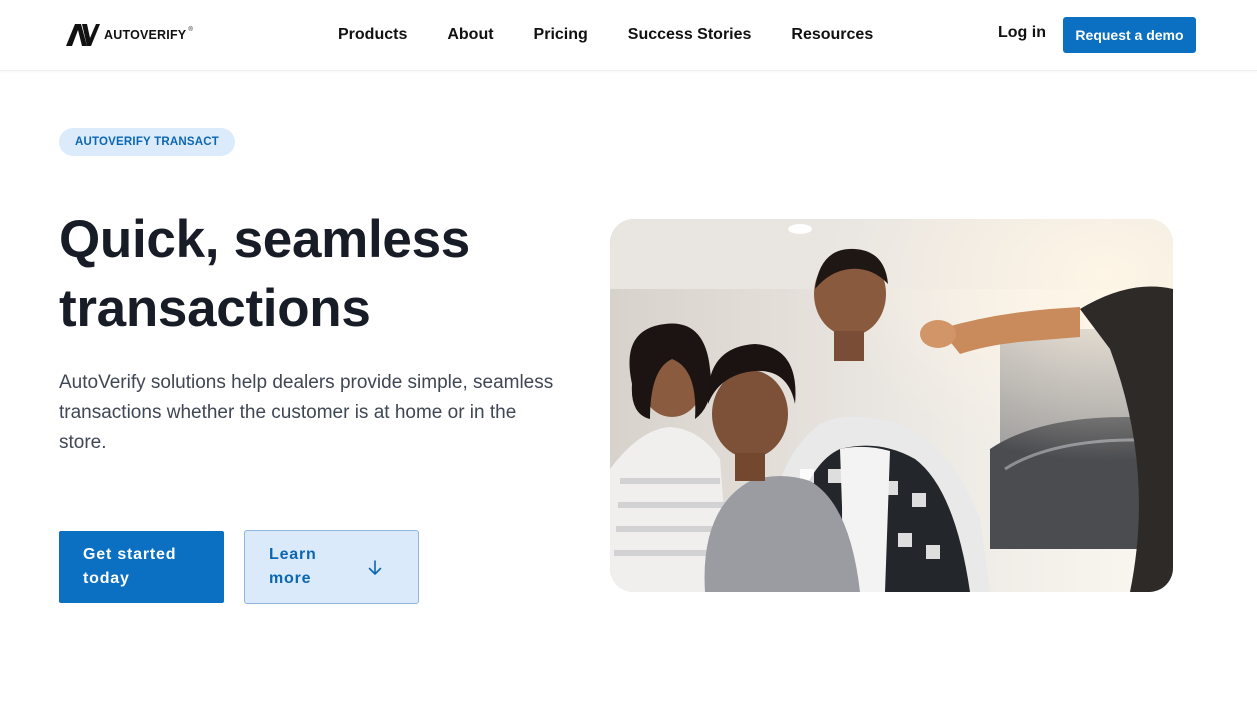  I want to click on autoverify-logo: AUTOVERIFY ®, so click(129, 35).